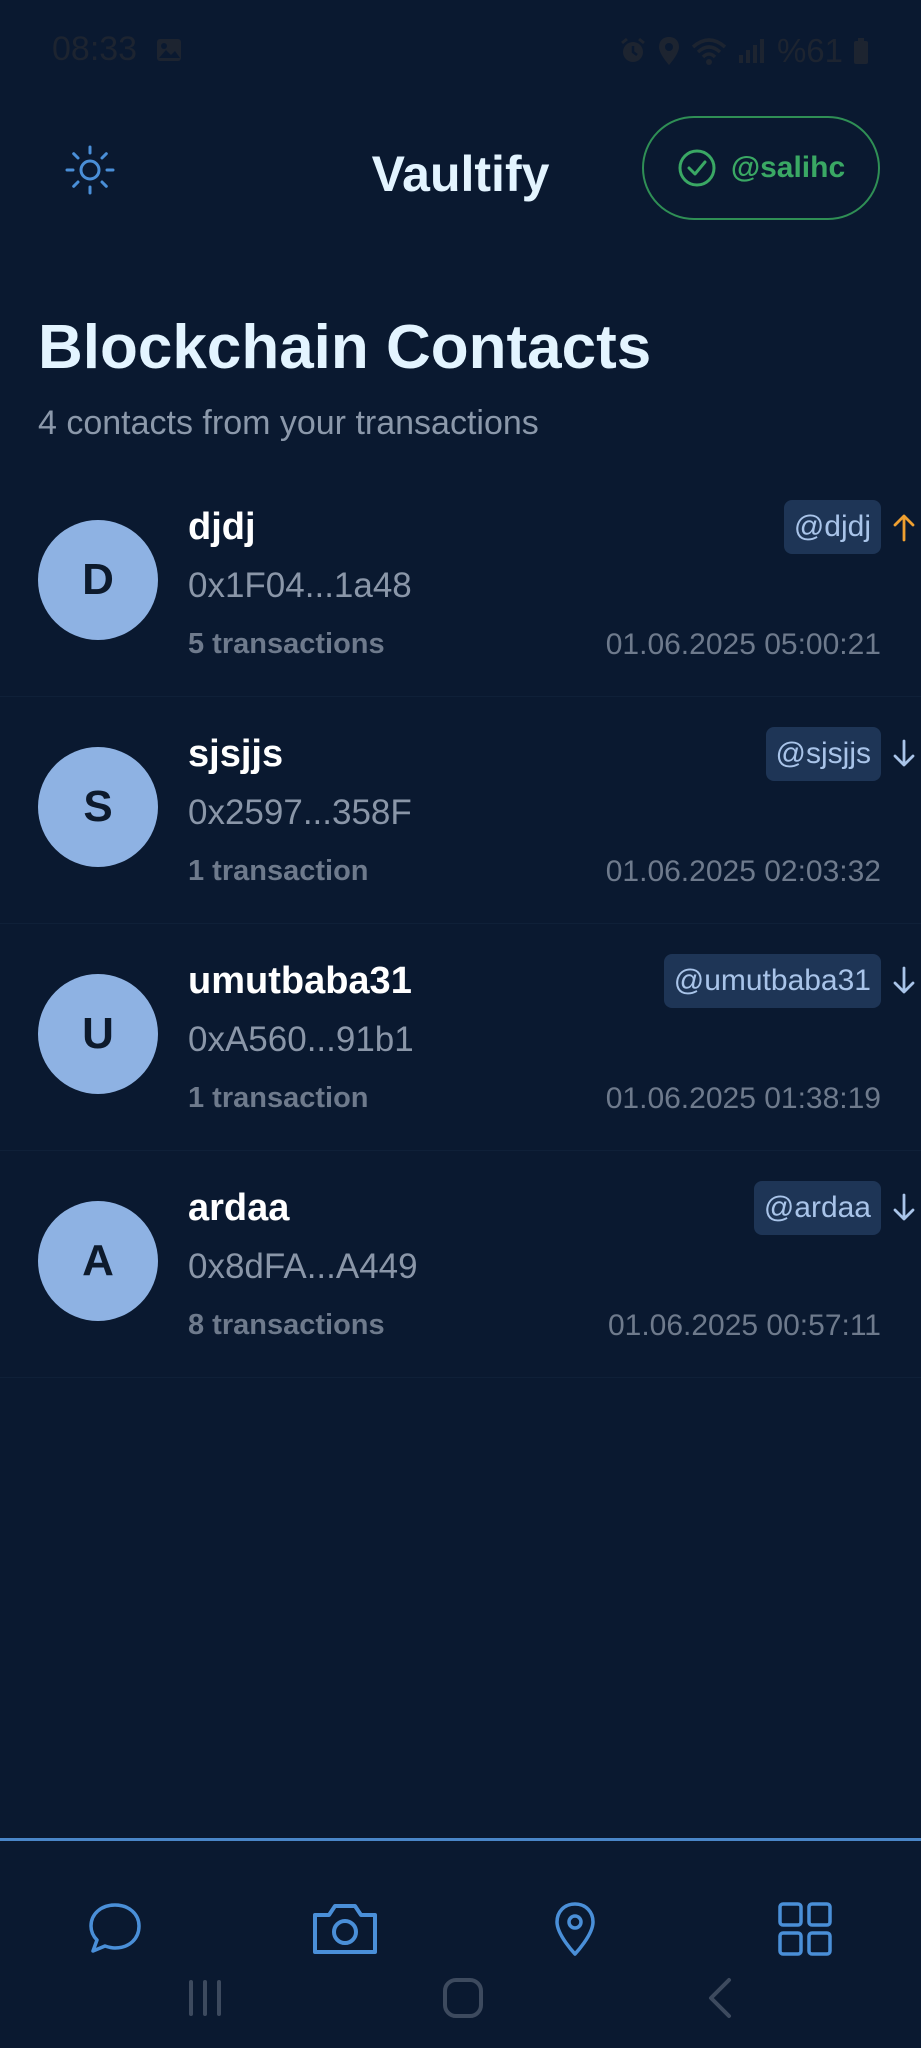  Describe the element at coordinates (222, 527) in the screenshot. I see `contact-name: djdj` at that location.